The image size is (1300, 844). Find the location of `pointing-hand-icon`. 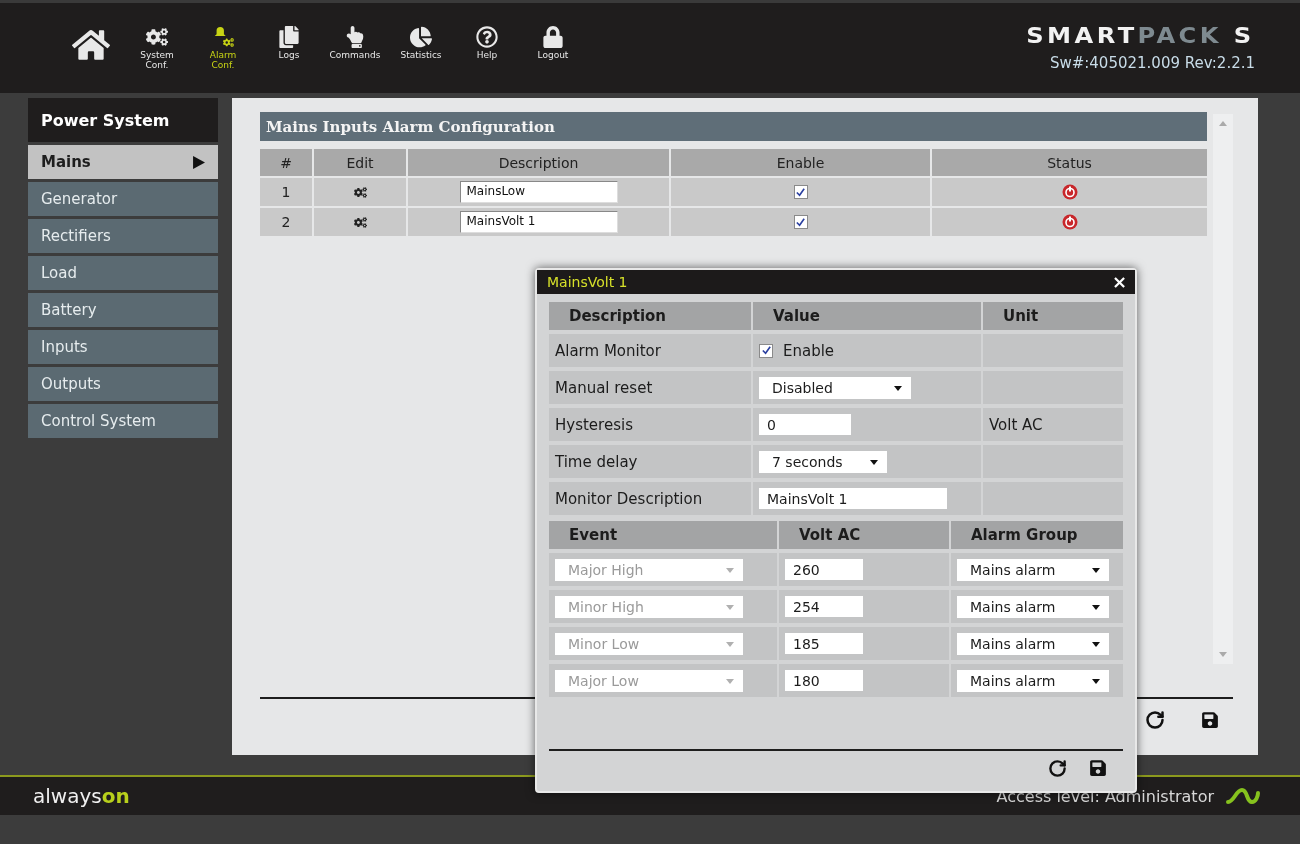

pointing-hand-icon is located at coordinates (355, 37).